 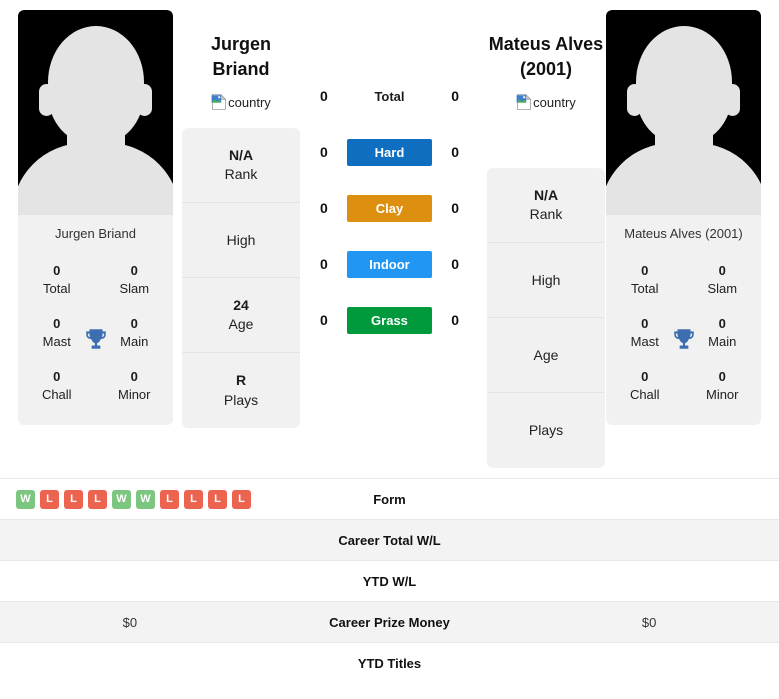 I want to click on info-label: Plays, so click(x=546, y=430).